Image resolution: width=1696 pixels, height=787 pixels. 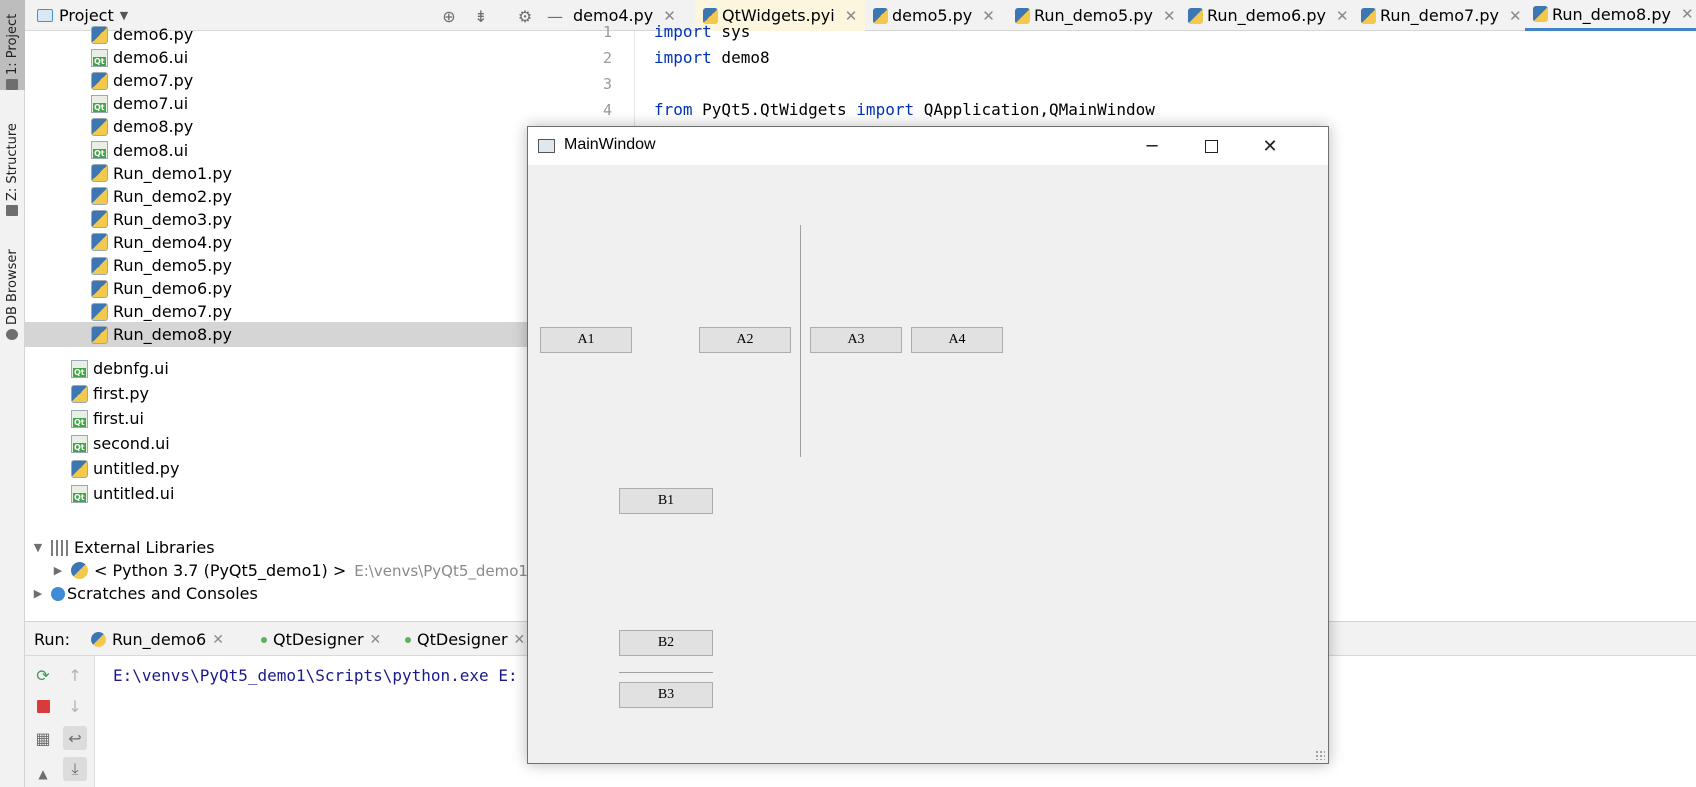 What do you see at coordinates (153, 81) in the screenshot?
I see `tree-file-label: demo7.py` at bounding box center [153, 81].